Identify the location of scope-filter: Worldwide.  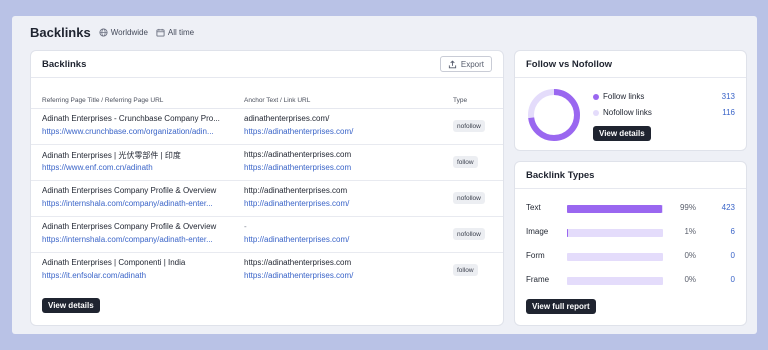
(123, 32).